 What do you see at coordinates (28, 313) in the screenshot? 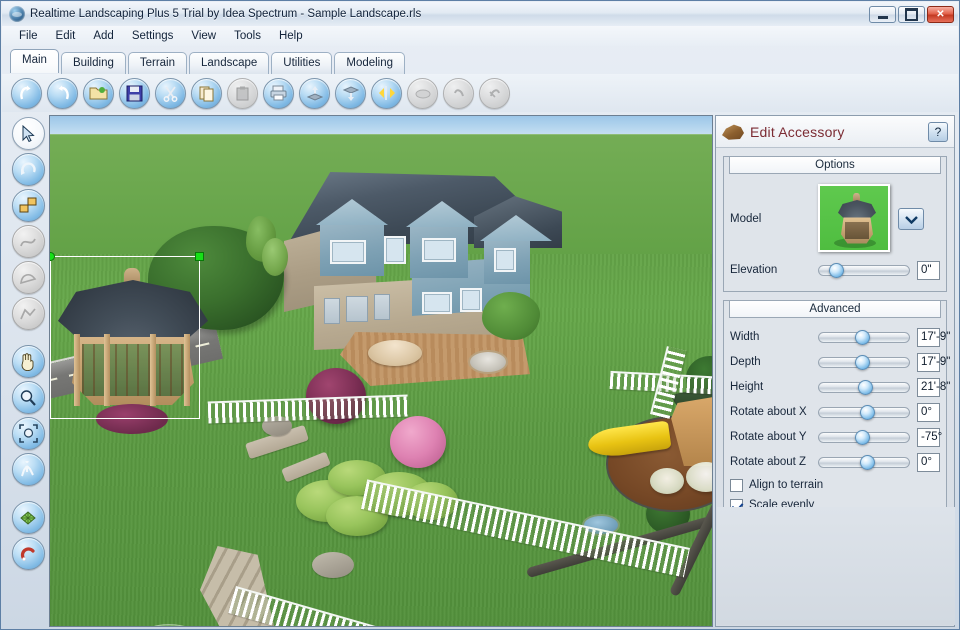
I see `draw-polyline-icon` at bounding box center [28, 313].